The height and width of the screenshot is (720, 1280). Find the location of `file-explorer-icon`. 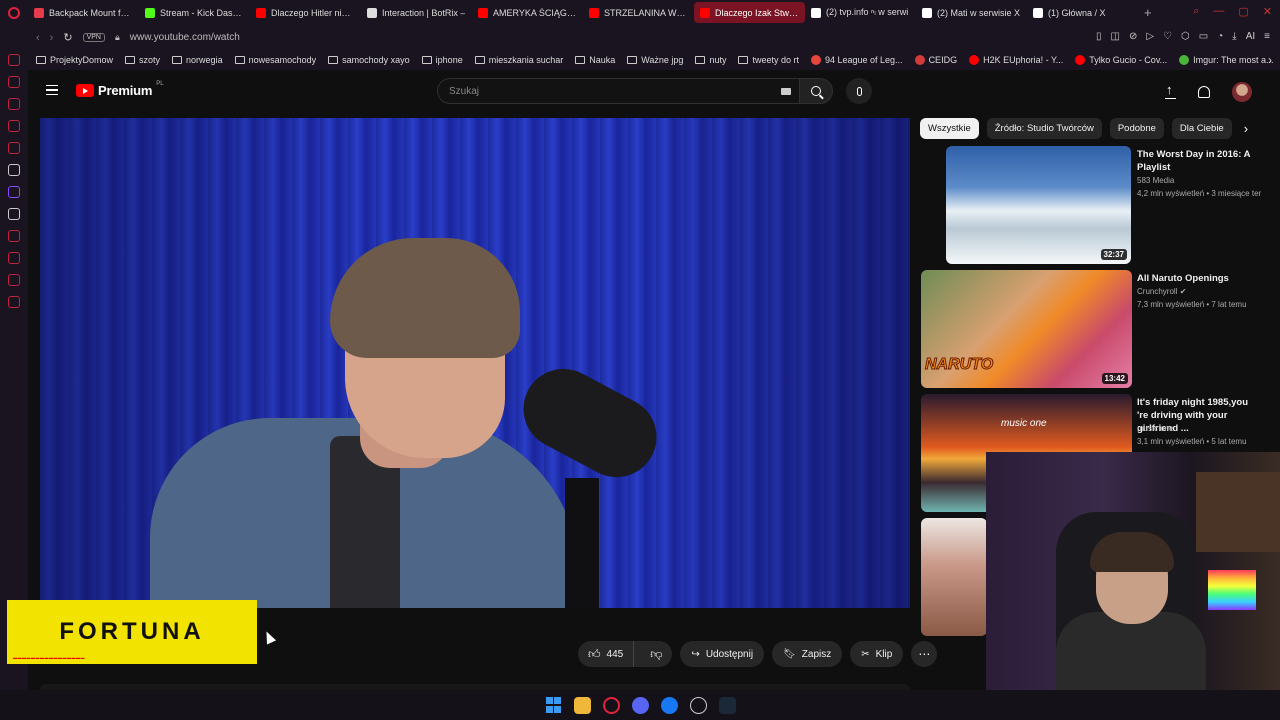

file-explorer-icon is located at coordinates (582, 705).